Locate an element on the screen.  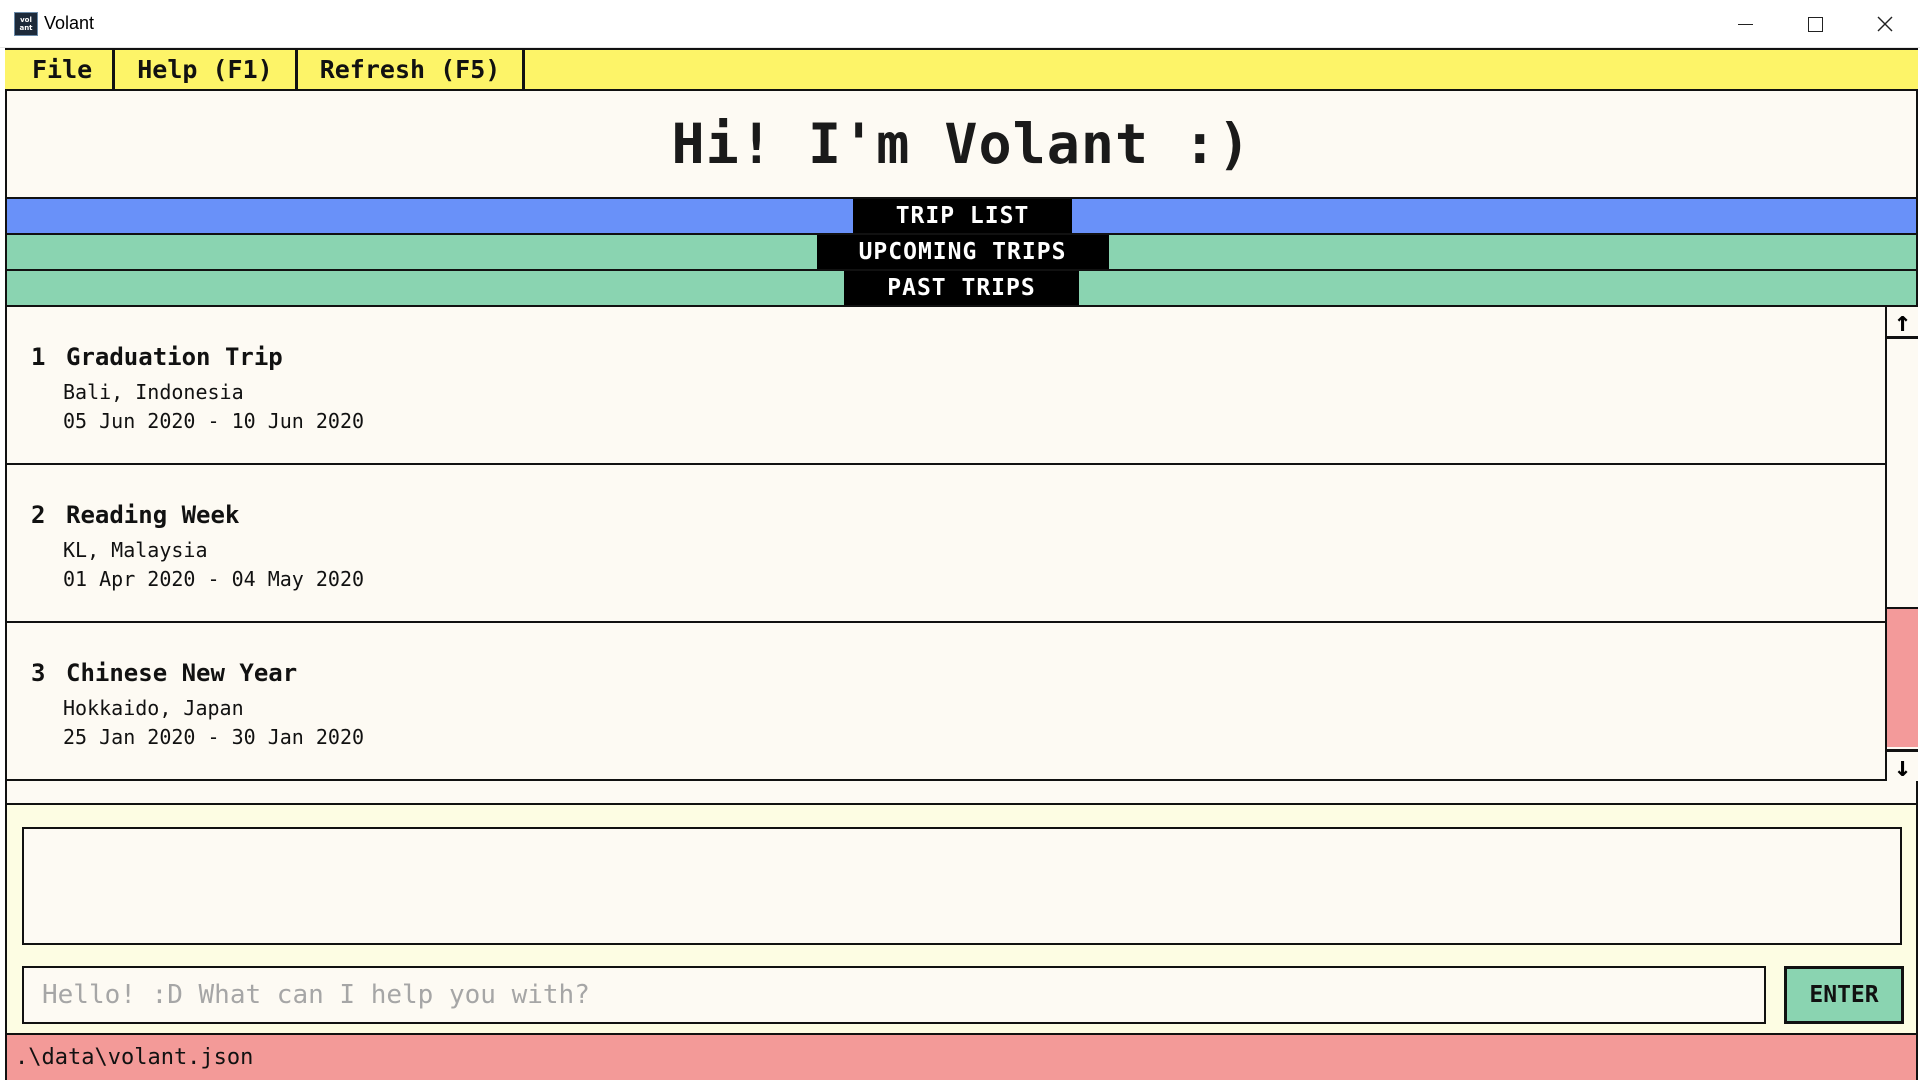
menu-help: Help (F1) is located at coordinates (206, 69).